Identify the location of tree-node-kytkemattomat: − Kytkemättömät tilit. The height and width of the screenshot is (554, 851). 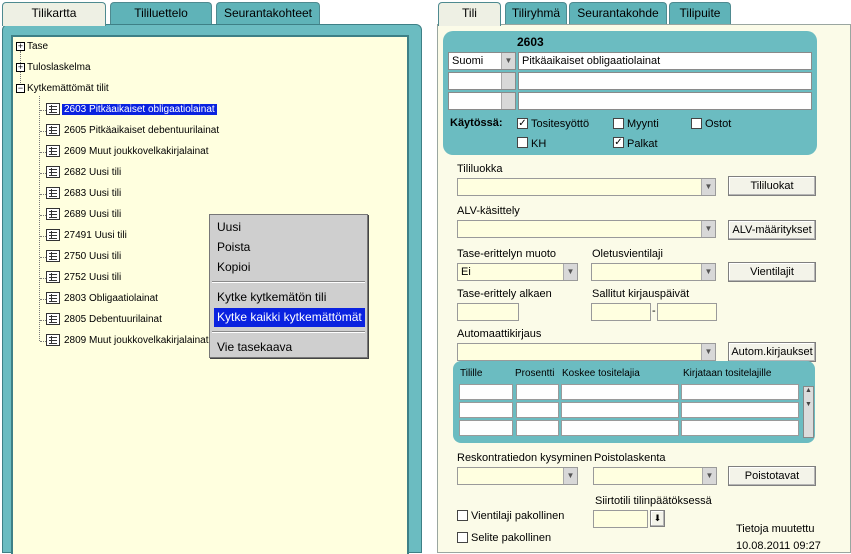
(62, 89).